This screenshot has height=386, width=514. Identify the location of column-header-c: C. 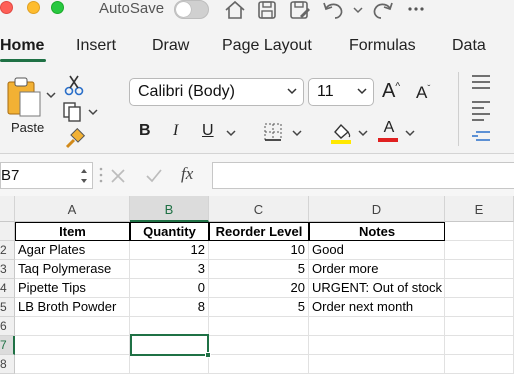
(259, 209).